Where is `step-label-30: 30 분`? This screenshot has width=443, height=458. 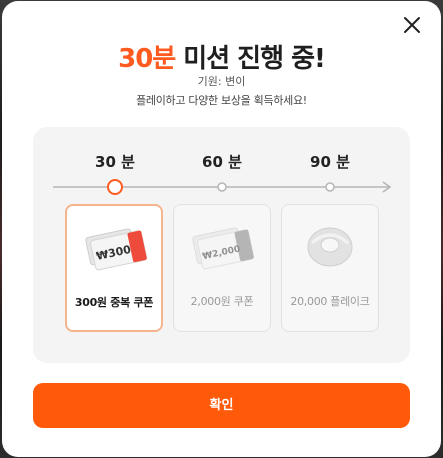 step-label-30: 30 분 is located at coordinates (115, 162).